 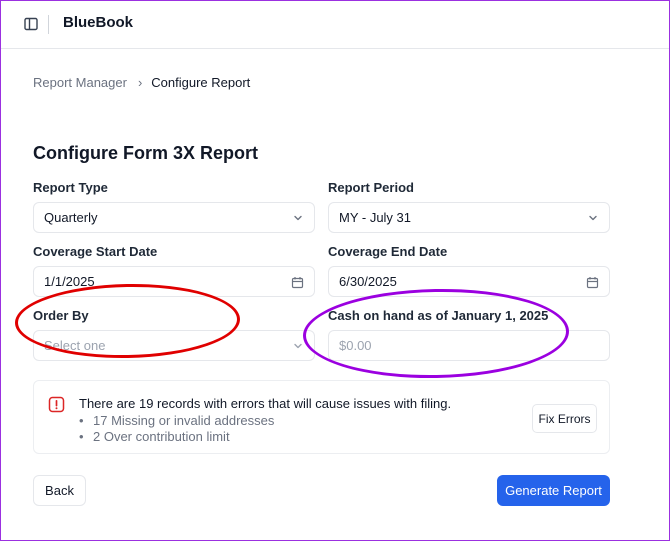 I want to click on breadcrumb: Report Manager › Configure Report, so click(x=141, y=82).